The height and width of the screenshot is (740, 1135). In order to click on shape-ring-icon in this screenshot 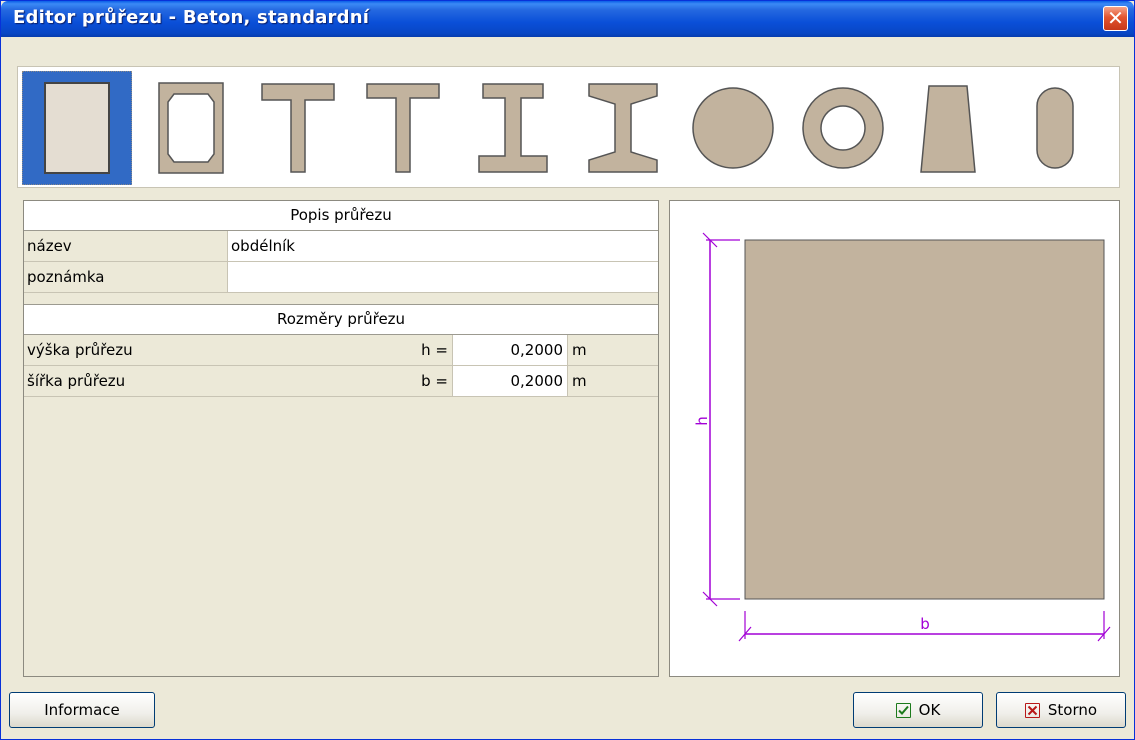, I will do `click(843, 128)`.